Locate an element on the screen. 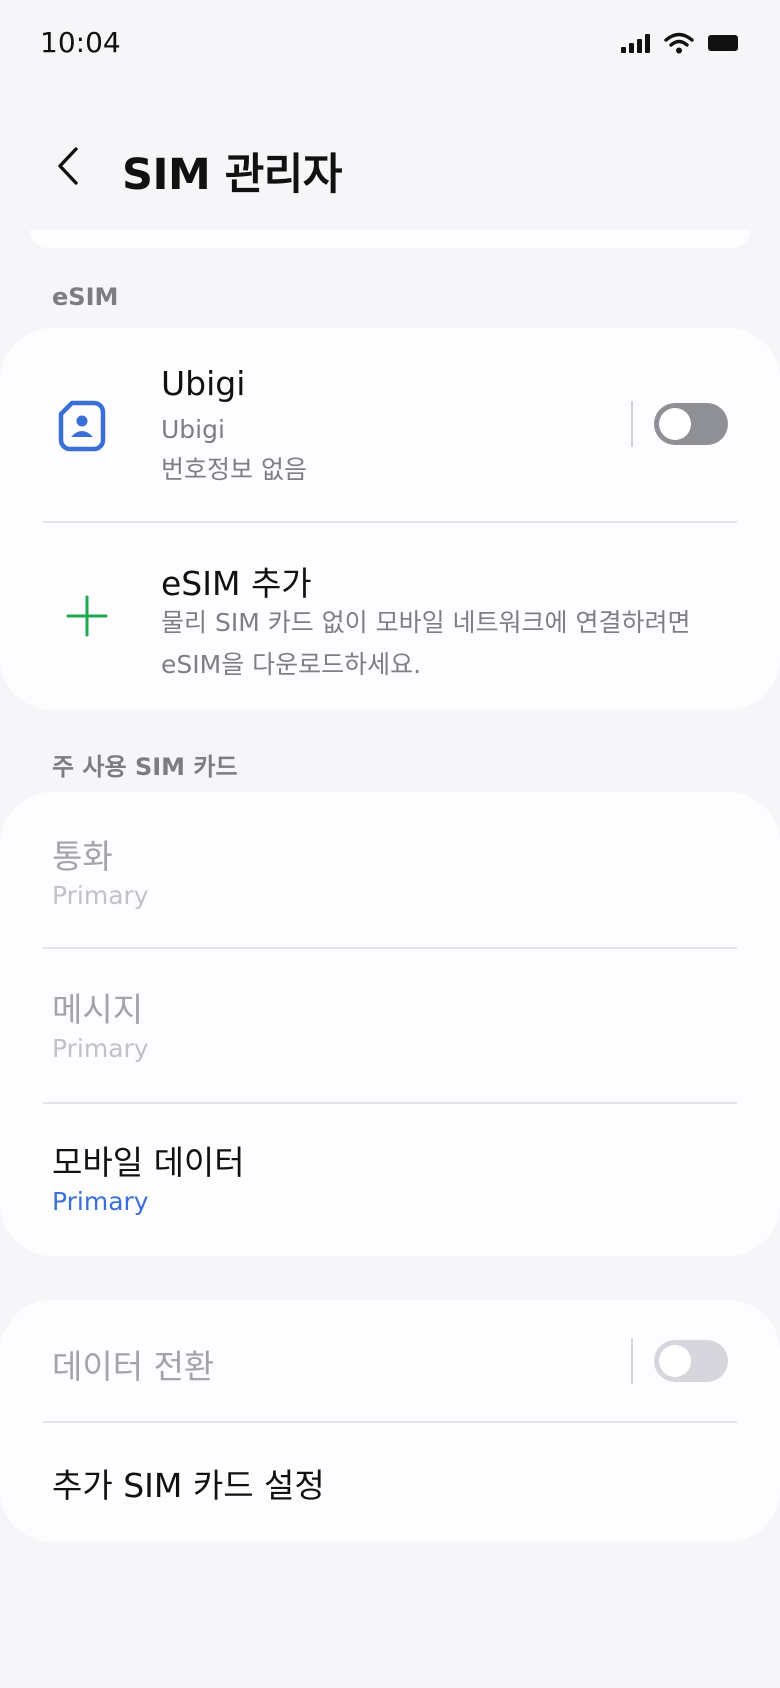 Image resolution: width=780 pixels, height=1688 pixels. other-settings-card: 데이터 전환 추가 SIM 카드 설정 is located at coordinates (390, 1421).